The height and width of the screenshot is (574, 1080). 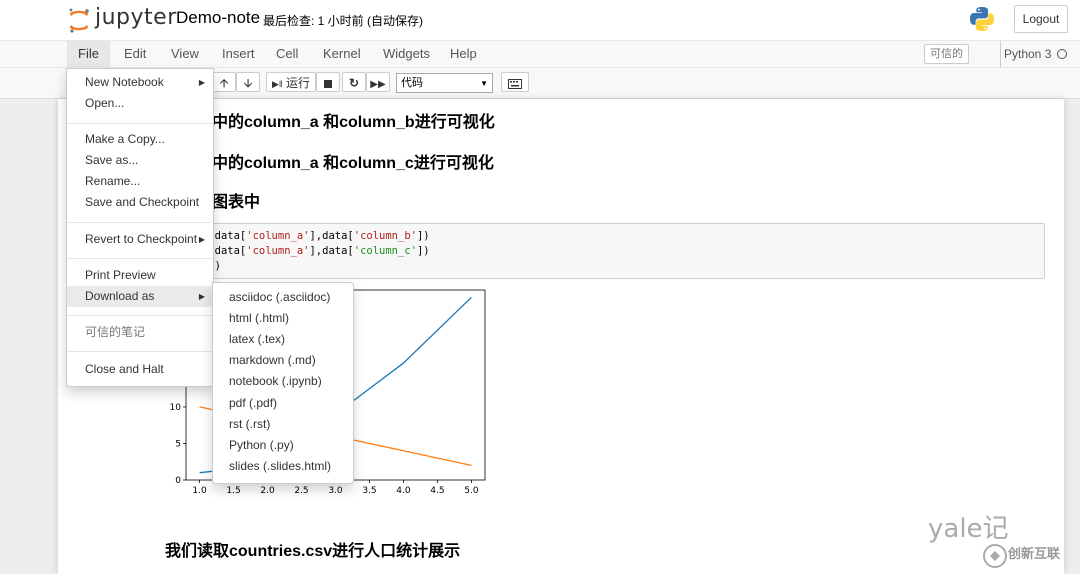 I want to click on kernel-name: Python 3, so click(x=1025, y=54).